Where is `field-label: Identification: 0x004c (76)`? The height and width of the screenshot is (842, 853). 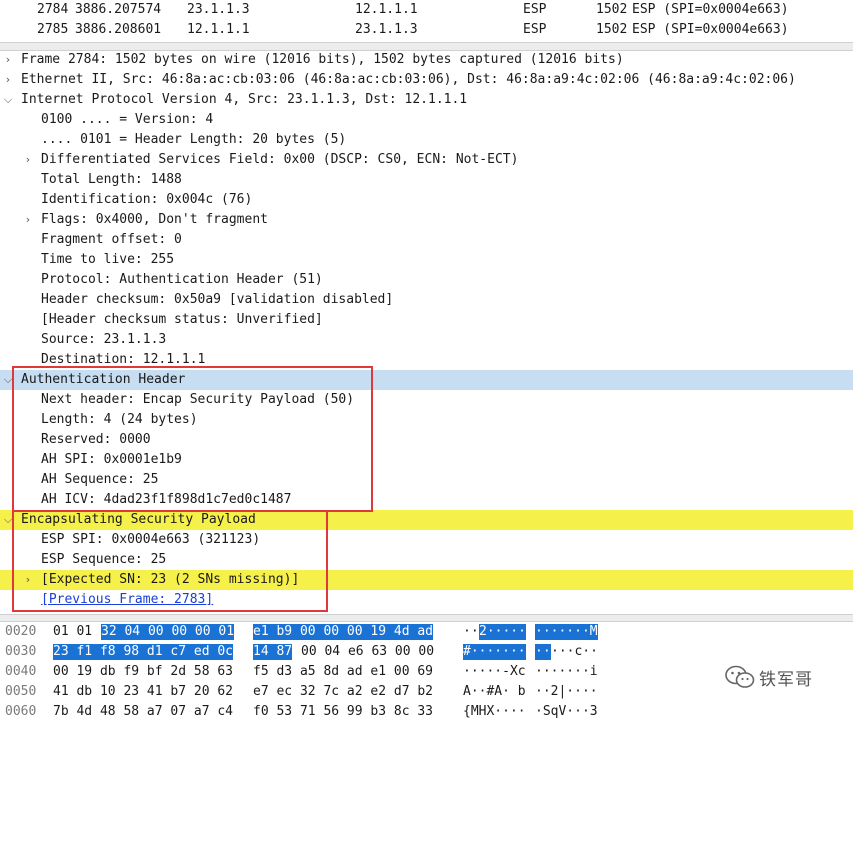 field-label: Identification: 0x004c (76) is located at coordinates (147, 199).